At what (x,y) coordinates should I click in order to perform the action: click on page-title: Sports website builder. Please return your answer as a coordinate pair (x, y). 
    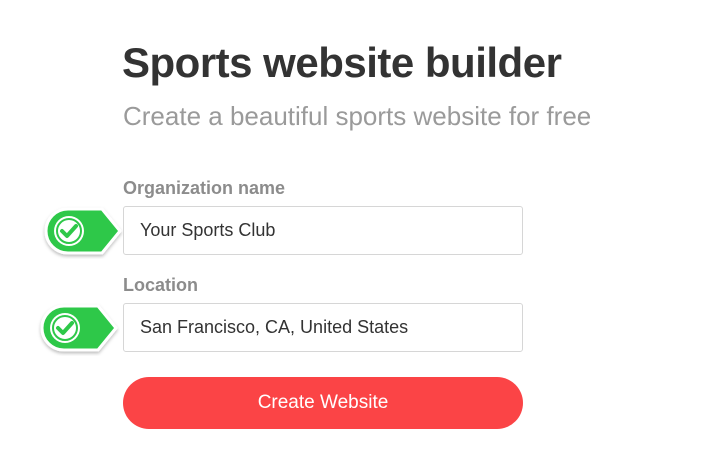
    Looking at the image, I should click on (342, 62).